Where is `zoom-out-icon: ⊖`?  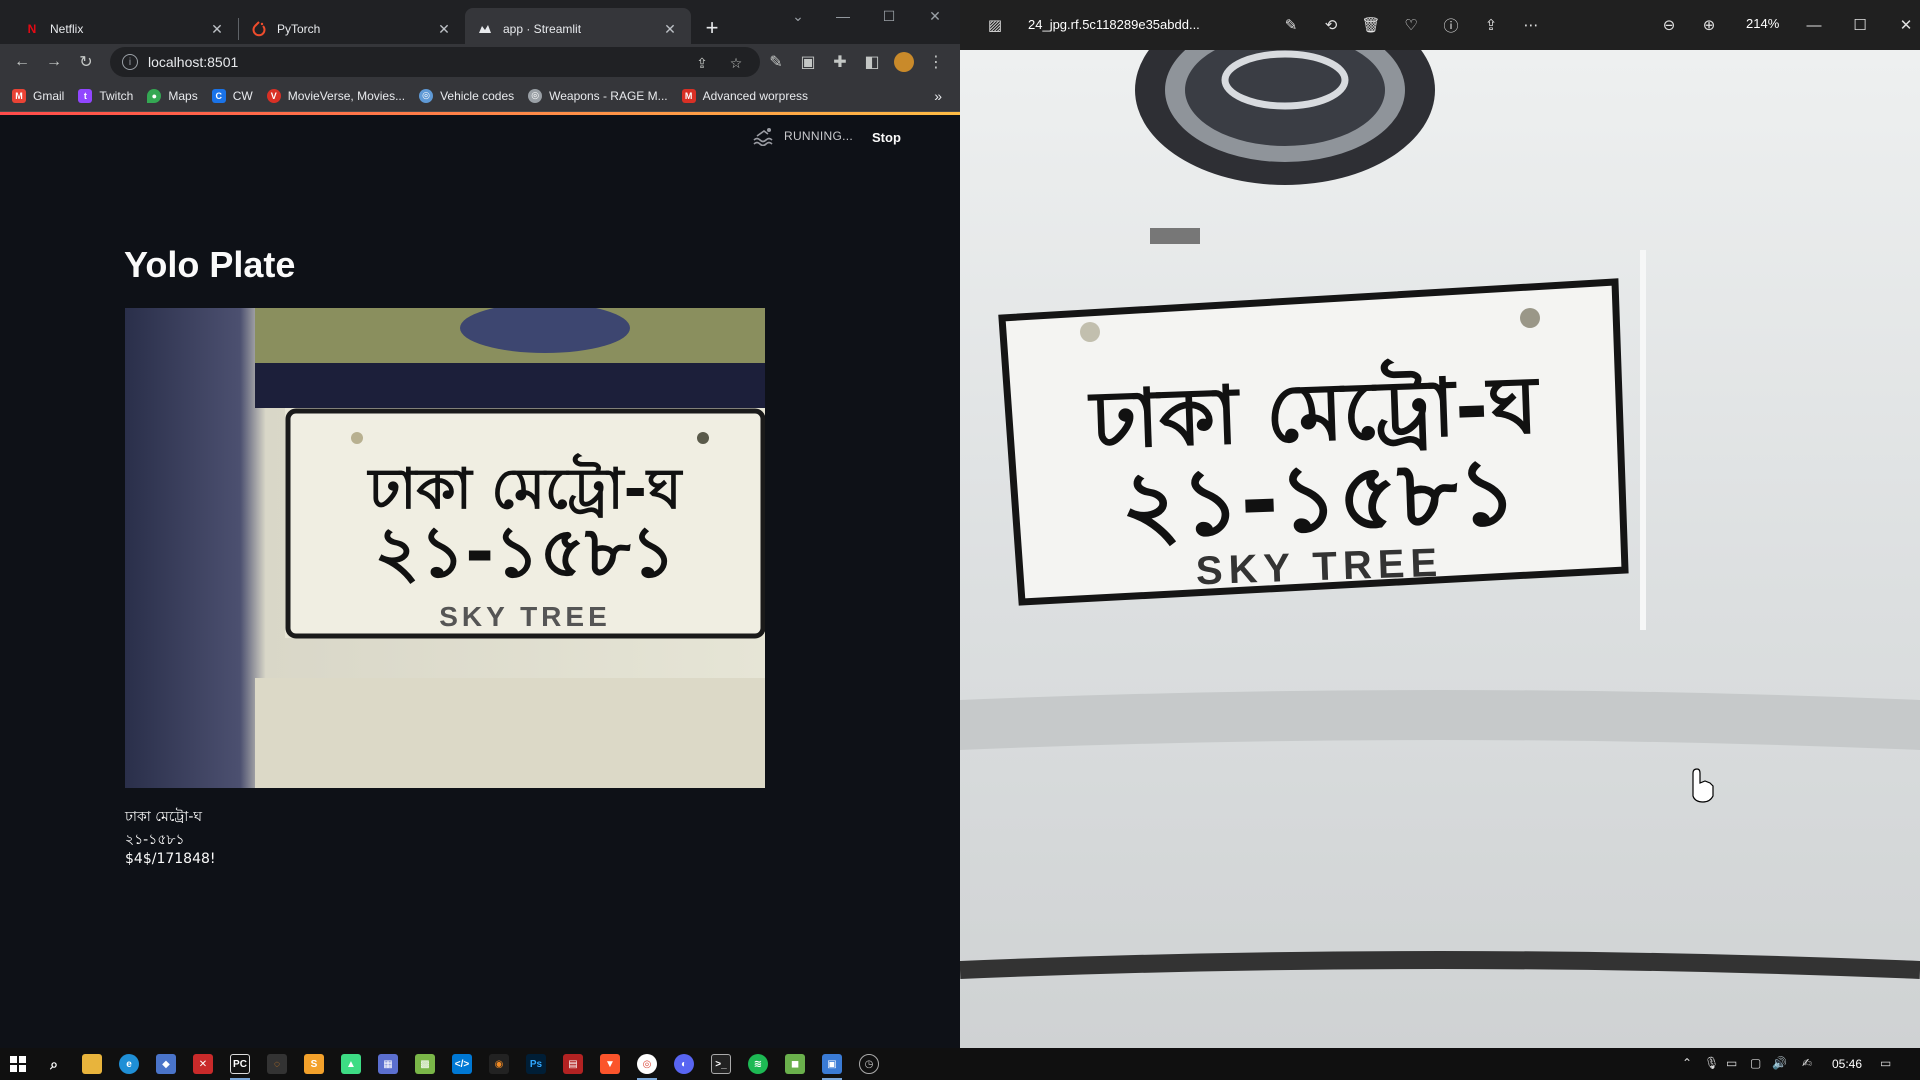 zoom-out-icon: ⊖ is located at coordinates (1669, 25).